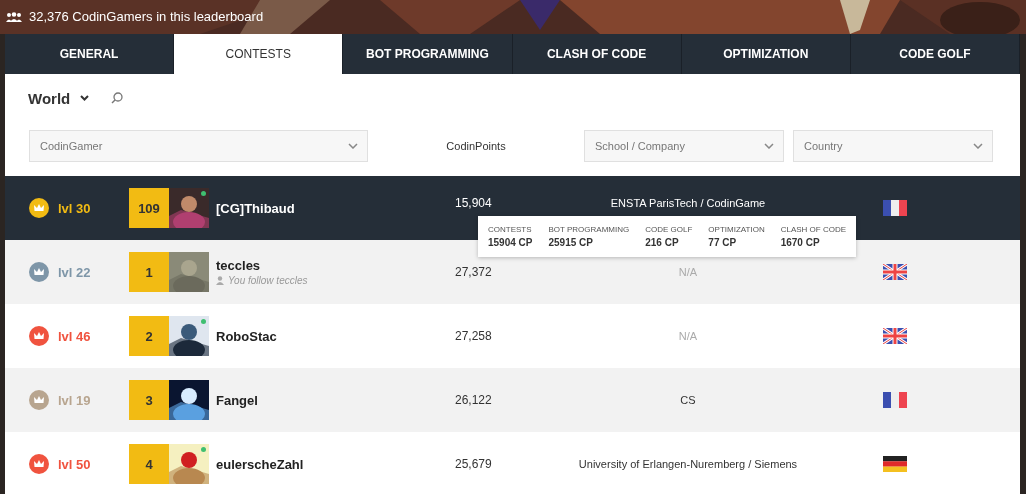 The height and width of the screenshot is (494, 1026). What do you see at coordinates (473, 336) in the screenshot?
I see `score: 27,258` at bounding box center [473, 336].